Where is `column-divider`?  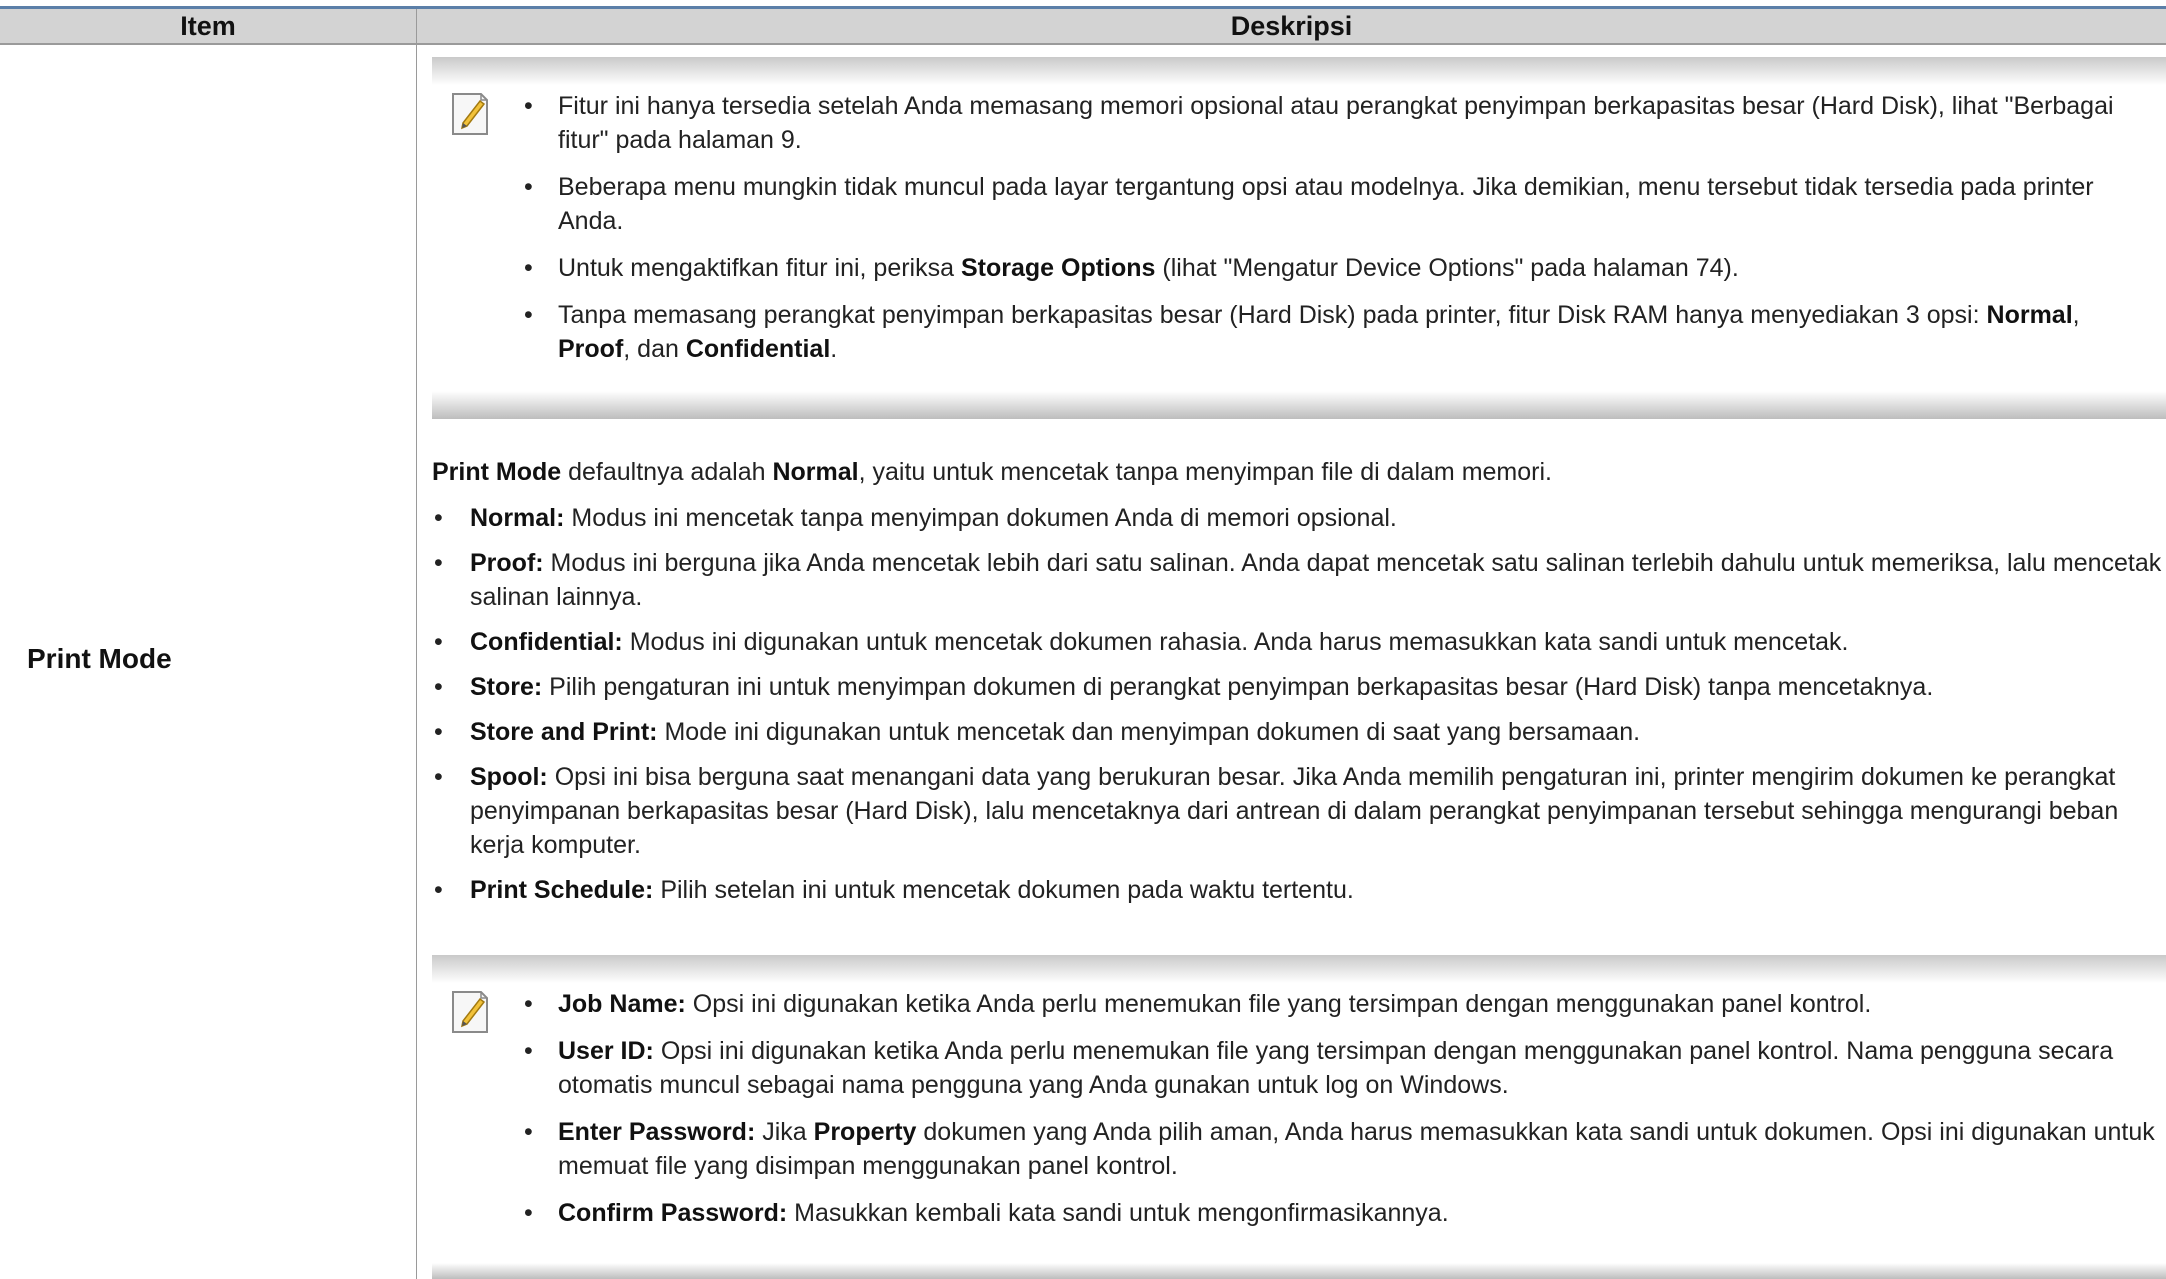
column-divider is located at coordinates (416, 662).